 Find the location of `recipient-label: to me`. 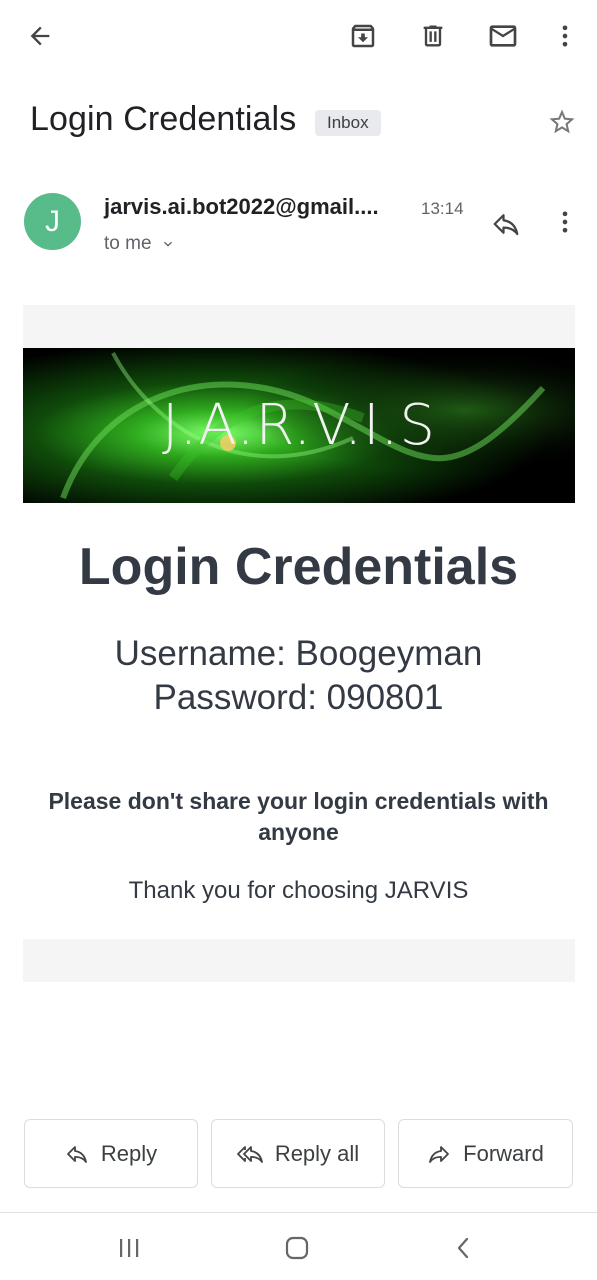

recipient-label: to me is located at coordinates (128, 243).